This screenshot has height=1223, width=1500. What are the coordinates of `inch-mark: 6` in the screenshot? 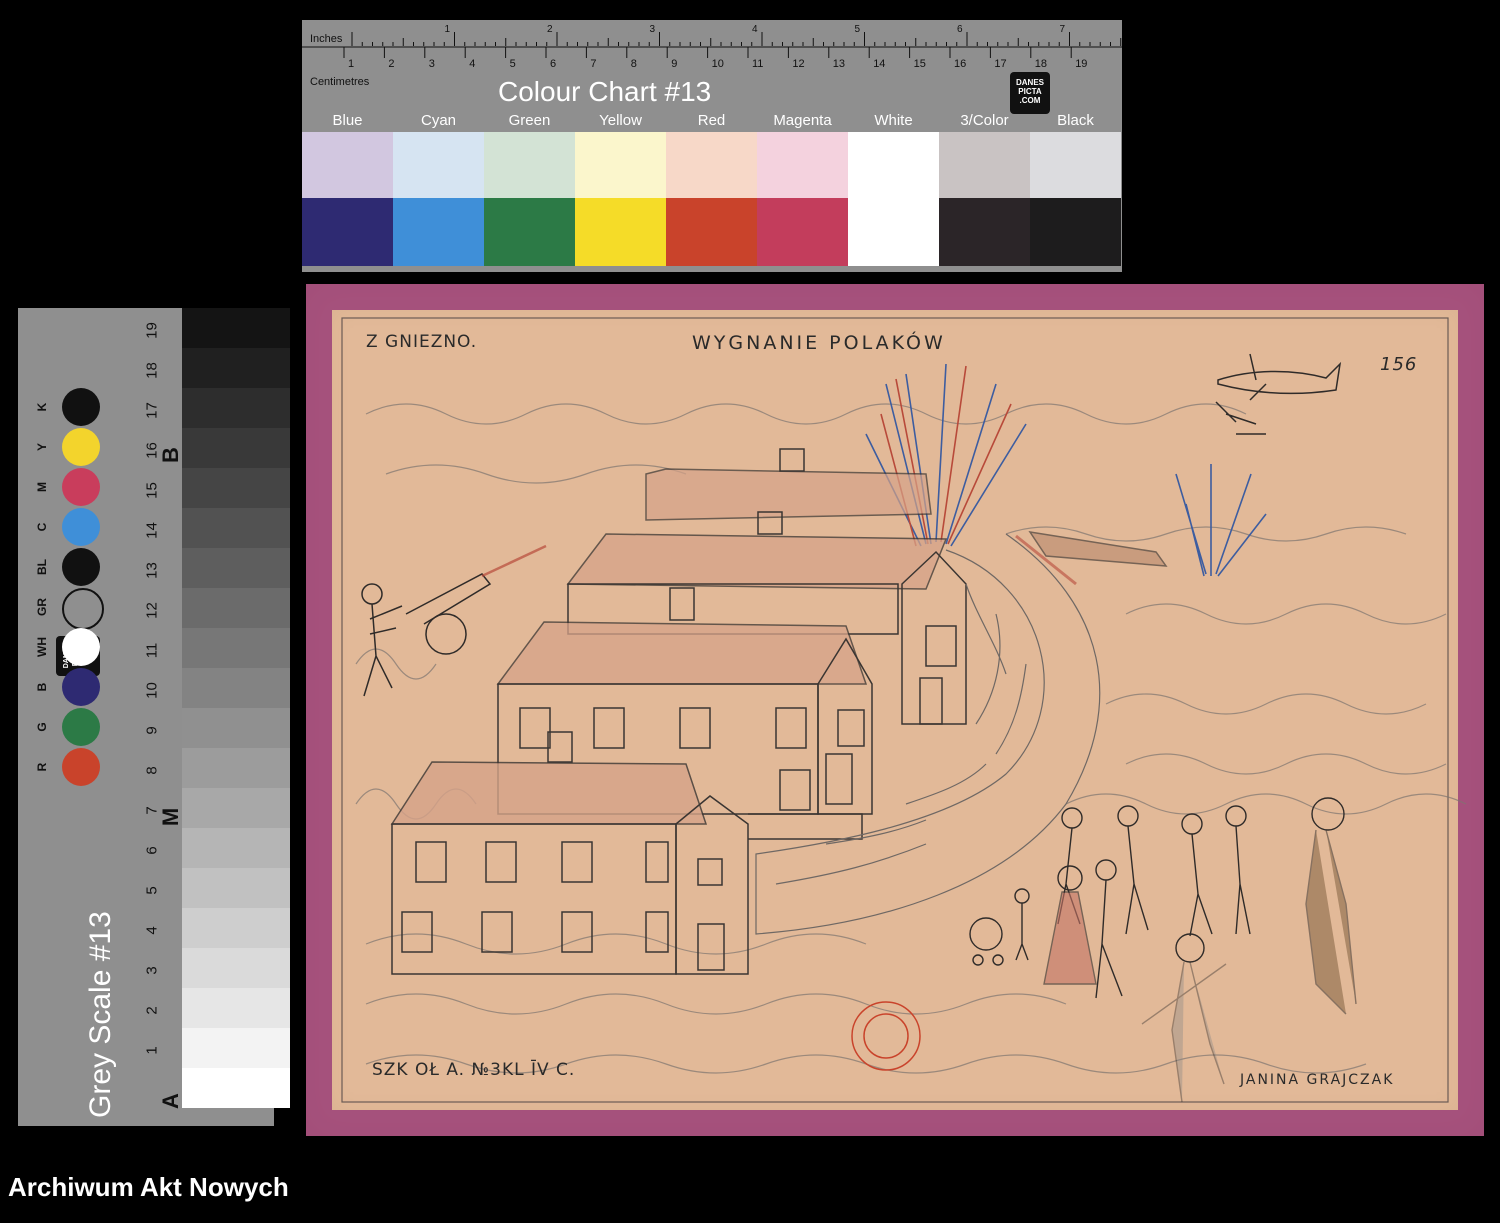 It's located at (960, 29).